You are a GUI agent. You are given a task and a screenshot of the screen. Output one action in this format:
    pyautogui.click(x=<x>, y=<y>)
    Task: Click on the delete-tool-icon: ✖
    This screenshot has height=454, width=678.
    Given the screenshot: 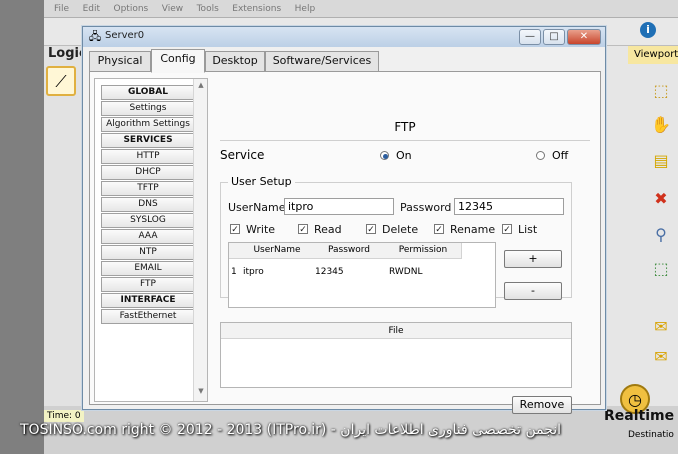 What is the action you would take?
    pyautogui.click(x=661, y=199)
    